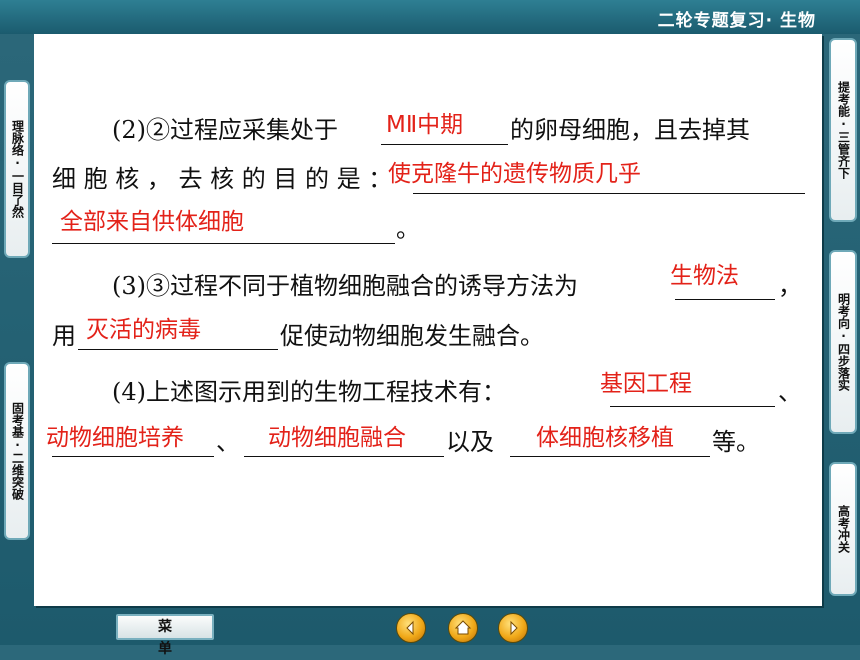  Describe the element at coordinates (411, 628) in the screenshot. I see `back-home-icon` at that location.